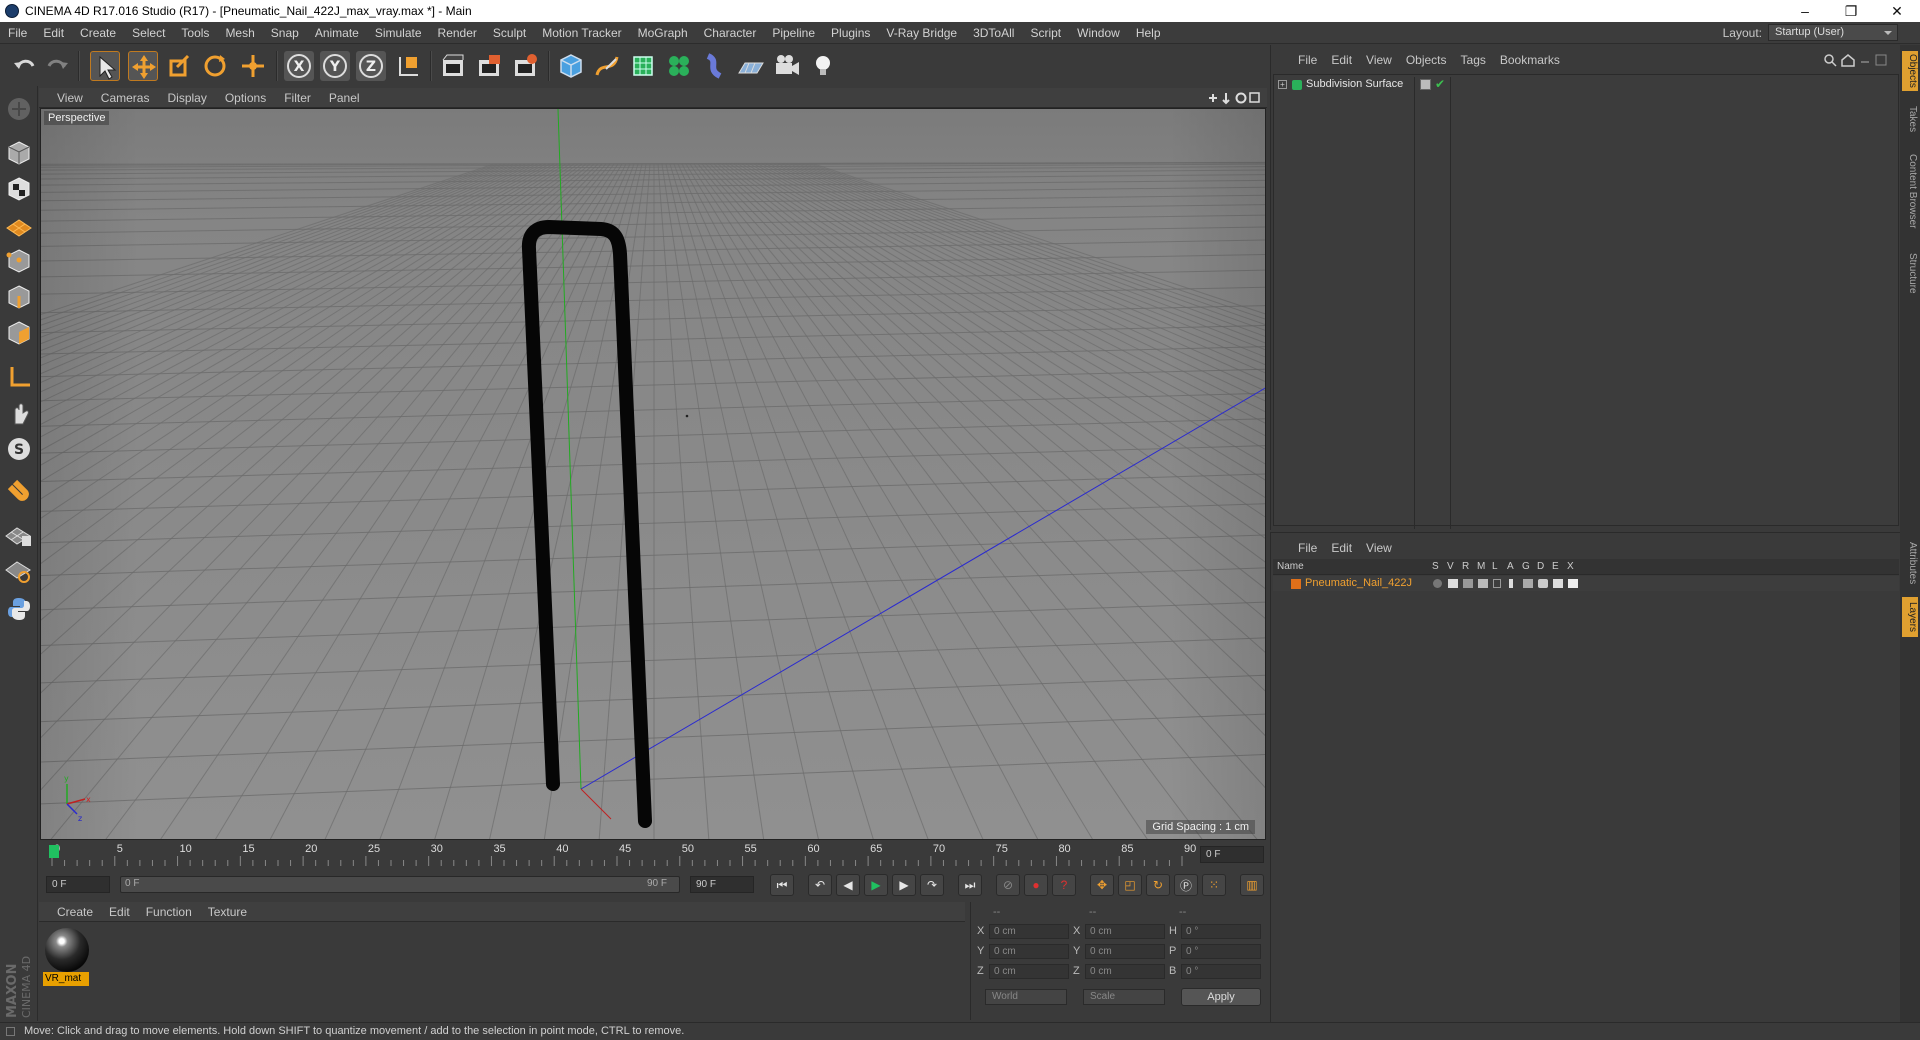 The image size is (1920, 1040). What do you see at coordinates (1573, 583) in the screenshot?
I see `layer-xrefs-icon` at bounding box center [1573, 583].